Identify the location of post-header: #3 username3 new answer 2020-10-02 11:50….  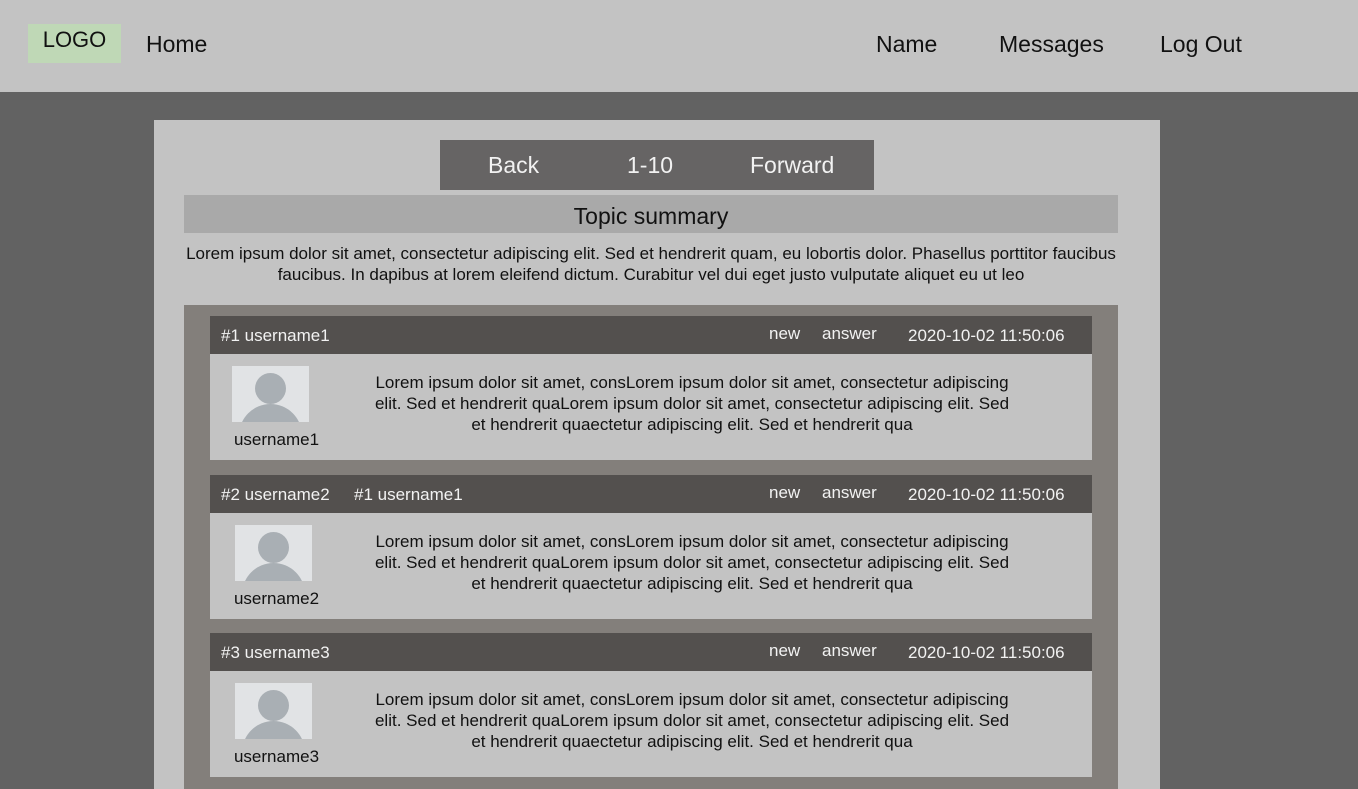
(651, 652).